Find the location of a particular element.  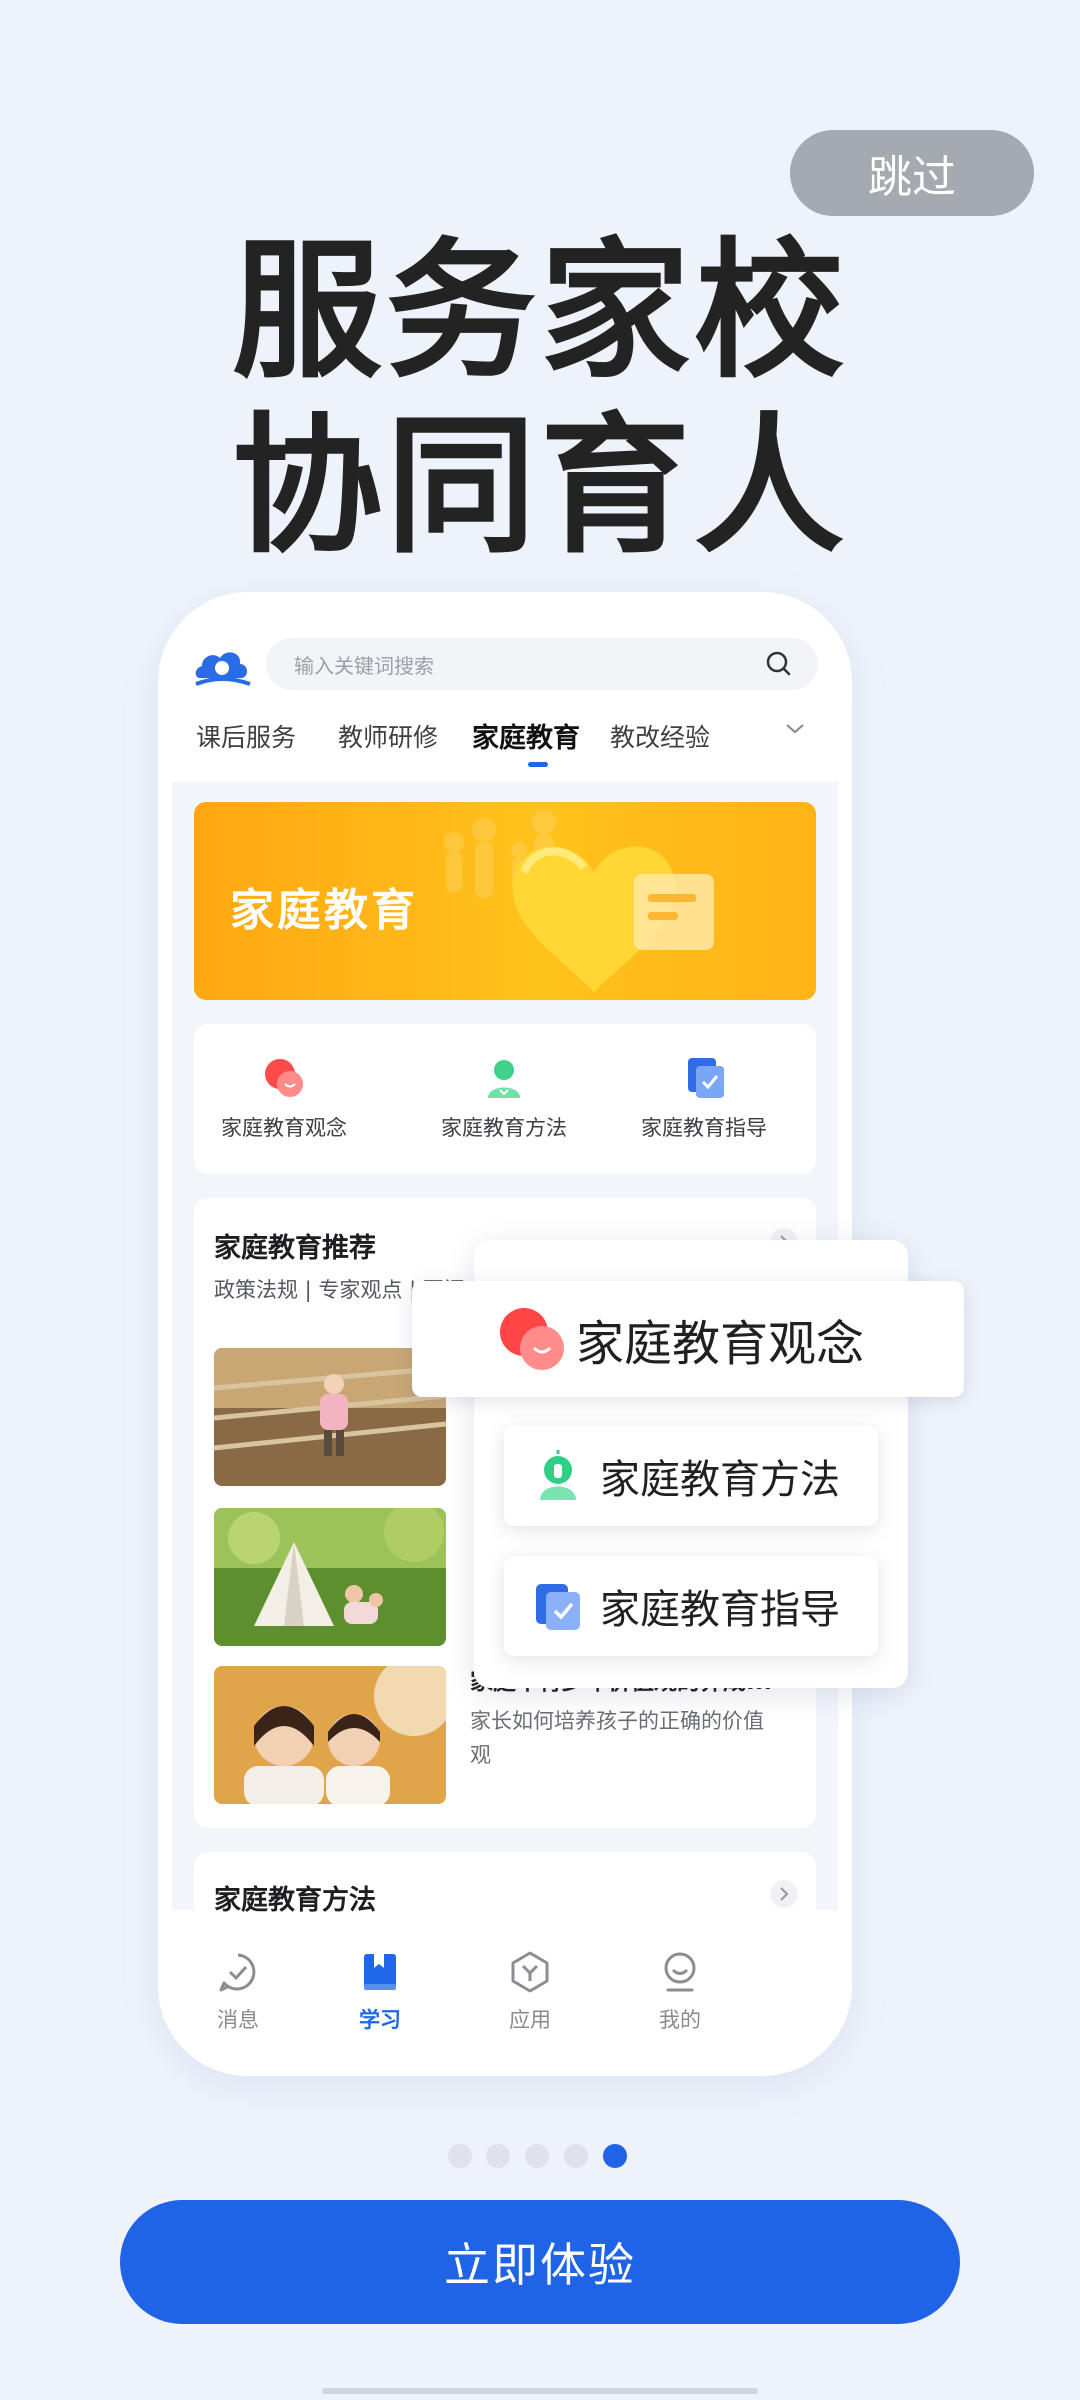

nav-apps: 应用 is located at coordinates (530, 1992).